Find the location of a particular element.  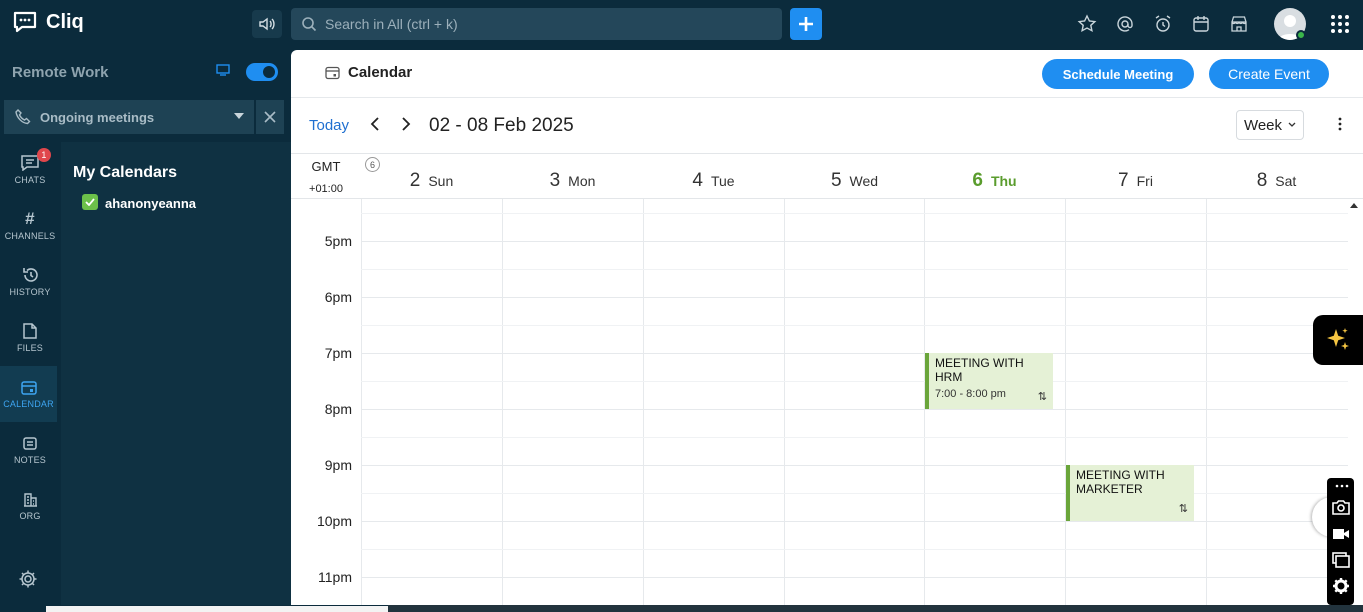

rail-label-notes: NOTES is located at coordinates (29, 459).